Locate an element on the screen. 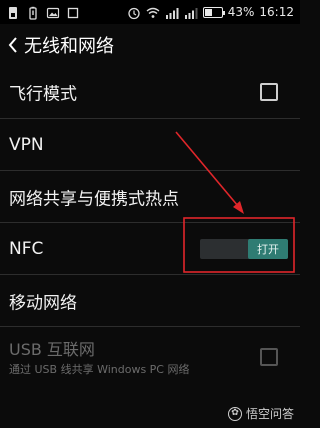 This screenshot has height=428, width=320. setting-usb-internet: USB 互联网 通过 USB 线共享 Windows PC 网络 is located at coordinates (150, 356).